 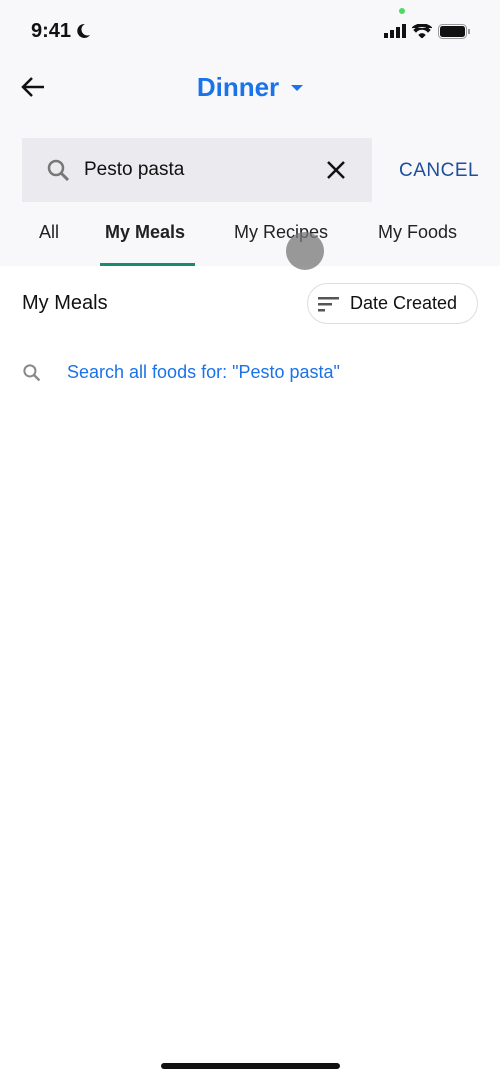 I want to click on search-input: Pesto pasta, so click(x=205, y=170).